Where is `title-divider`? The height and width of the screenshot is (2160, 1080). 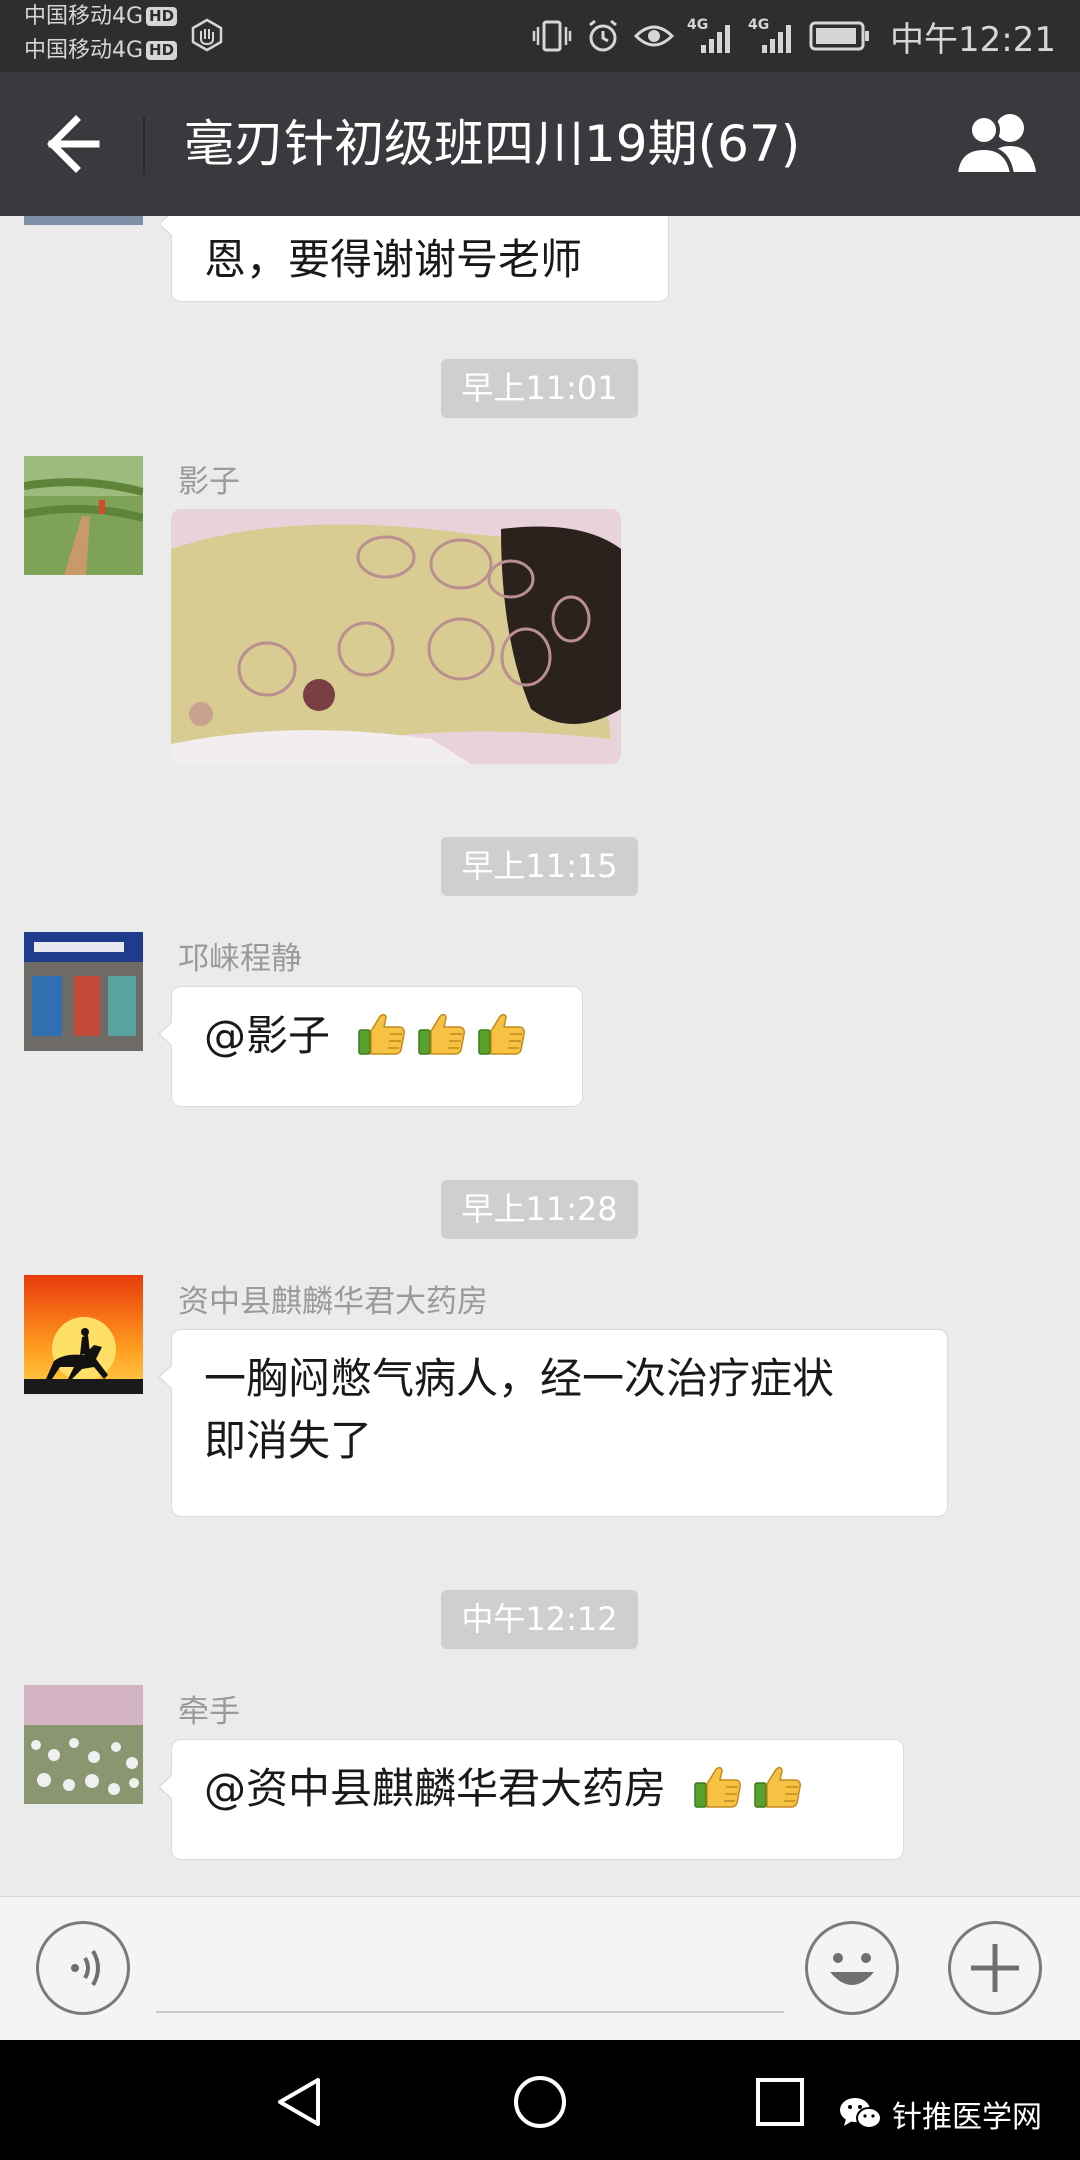 title-divider is located at coordinates (144, 145).